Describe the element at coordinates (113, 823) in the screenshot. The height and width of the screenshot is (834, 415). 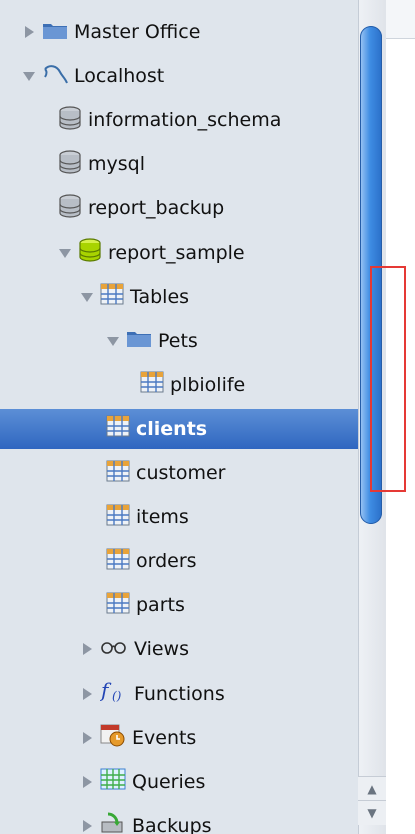
I see `backups-icon` at that location.